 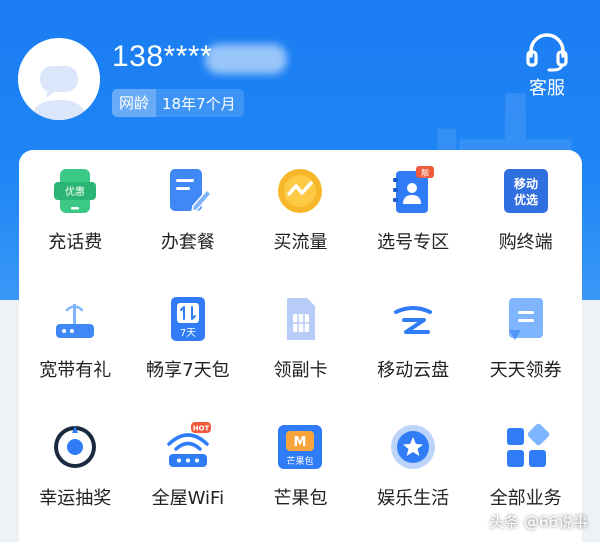 What do you see at coordinates (188, 191) in the screenshot?
I see `plan-edit-icon` at bounding box center [188, 191].